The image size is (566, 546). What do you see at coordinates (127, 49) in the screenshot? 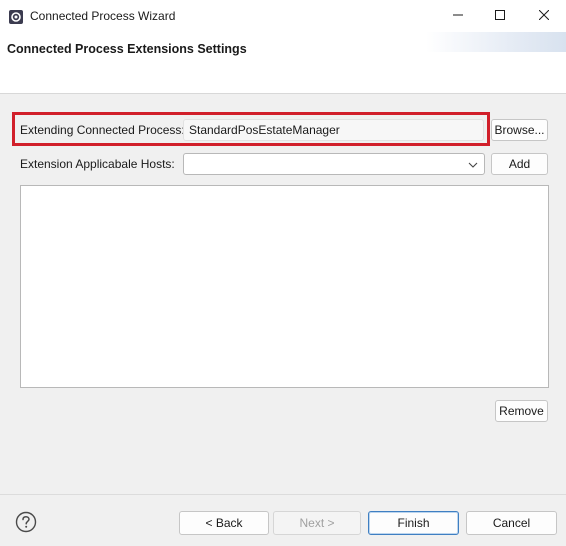
I see `page-title: Connected Process Extensions Settings` at bounding box center [127, 49].